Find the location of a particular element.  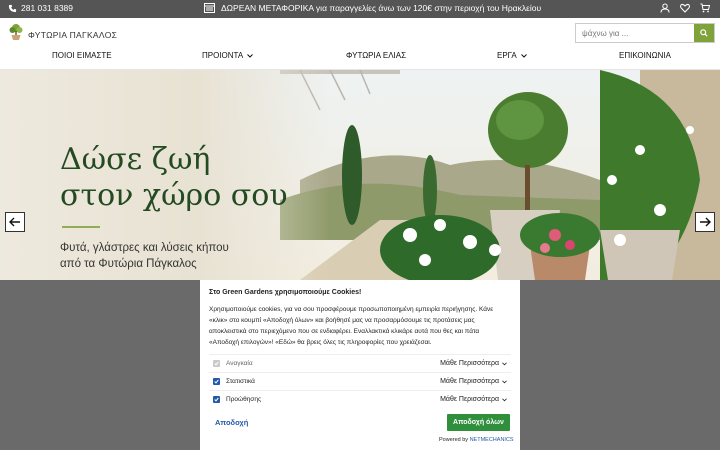

shipping-icon is located at coordinates (209, 8).